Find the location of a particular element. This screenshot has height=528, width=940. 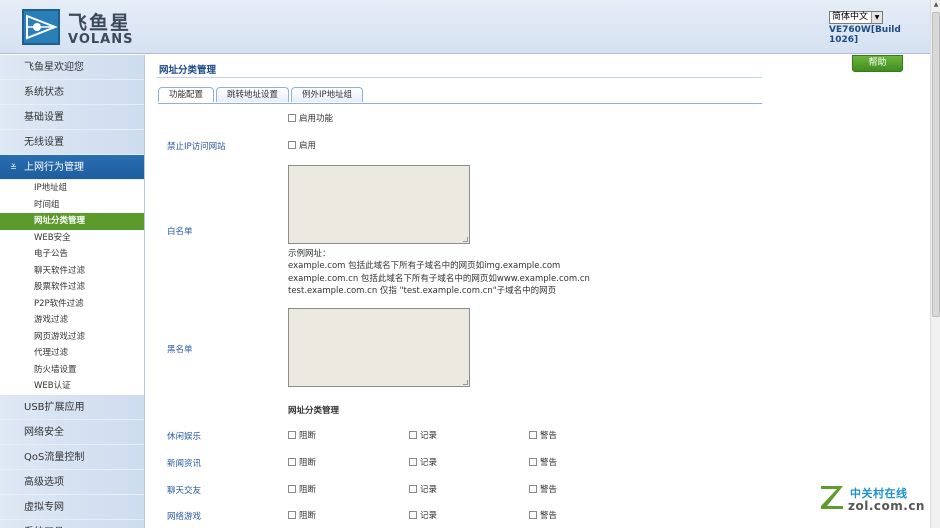

sidebar-item-label: 上网行为管理 is located at coordinates (54, 167).